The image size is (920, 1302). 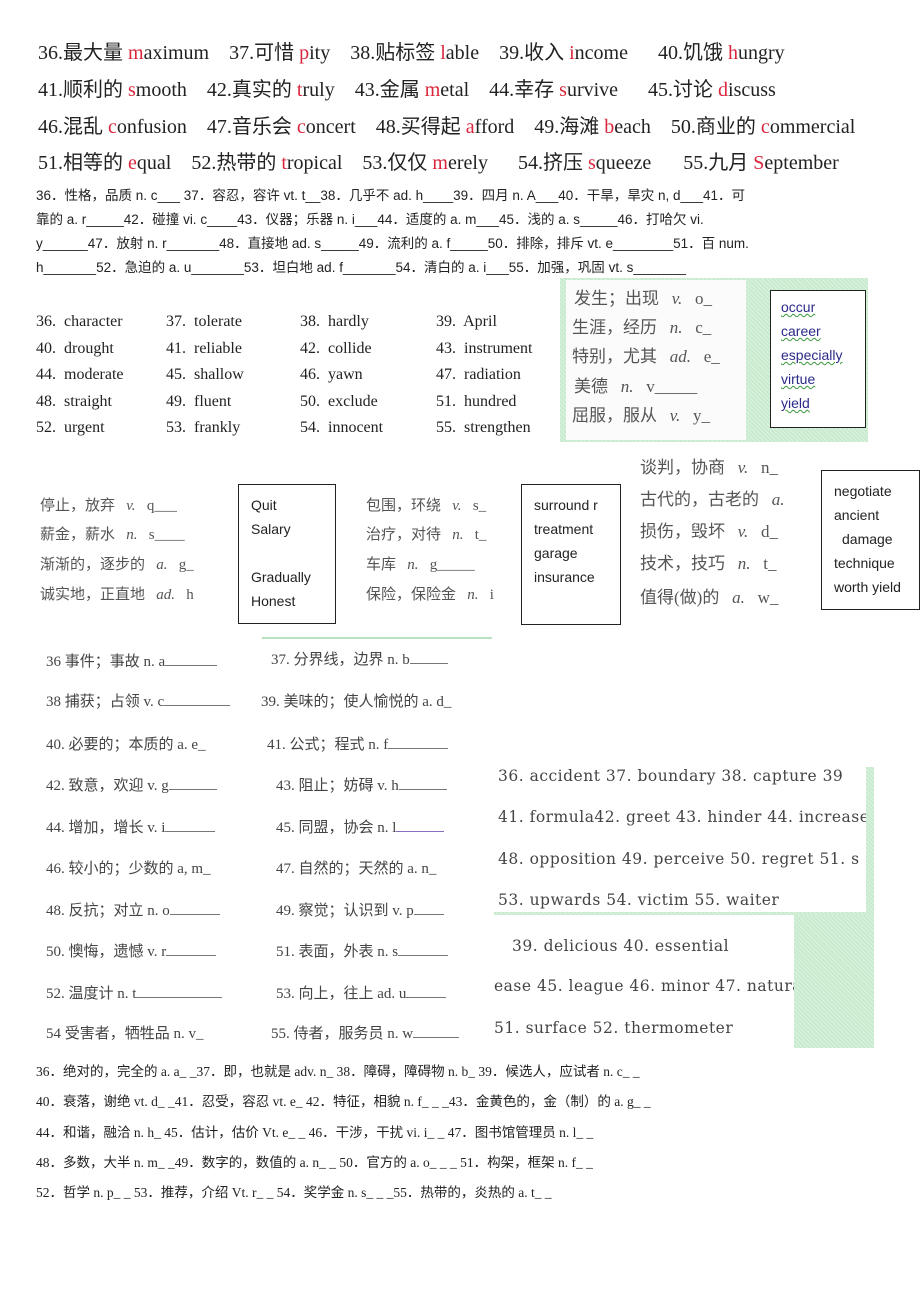 I want to click on clue-line: 53. 向上，往上 ad. u, so click(x=361, y=992).